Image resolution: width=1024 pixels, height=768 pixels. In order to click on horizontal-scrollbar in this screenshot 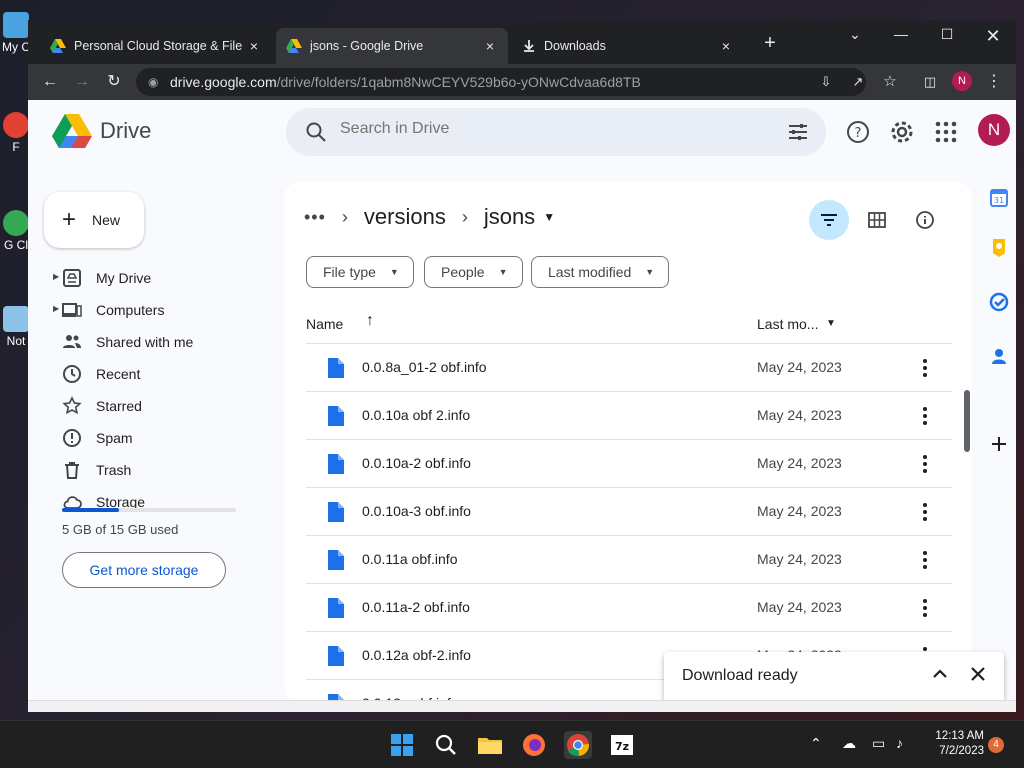, I will do `click(522, 706)`.